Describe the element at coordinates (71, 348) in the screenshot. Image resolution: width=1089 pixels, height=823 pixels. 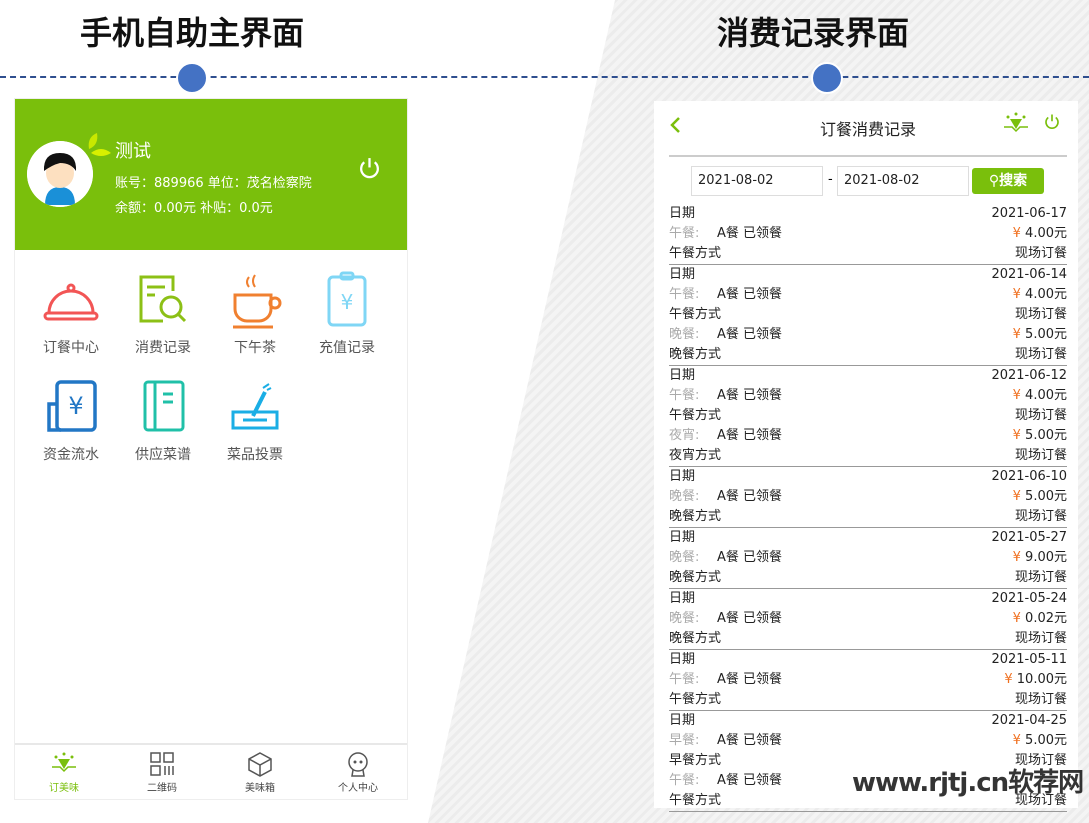
I see `menu-item-label: 订餐中心` at that location.